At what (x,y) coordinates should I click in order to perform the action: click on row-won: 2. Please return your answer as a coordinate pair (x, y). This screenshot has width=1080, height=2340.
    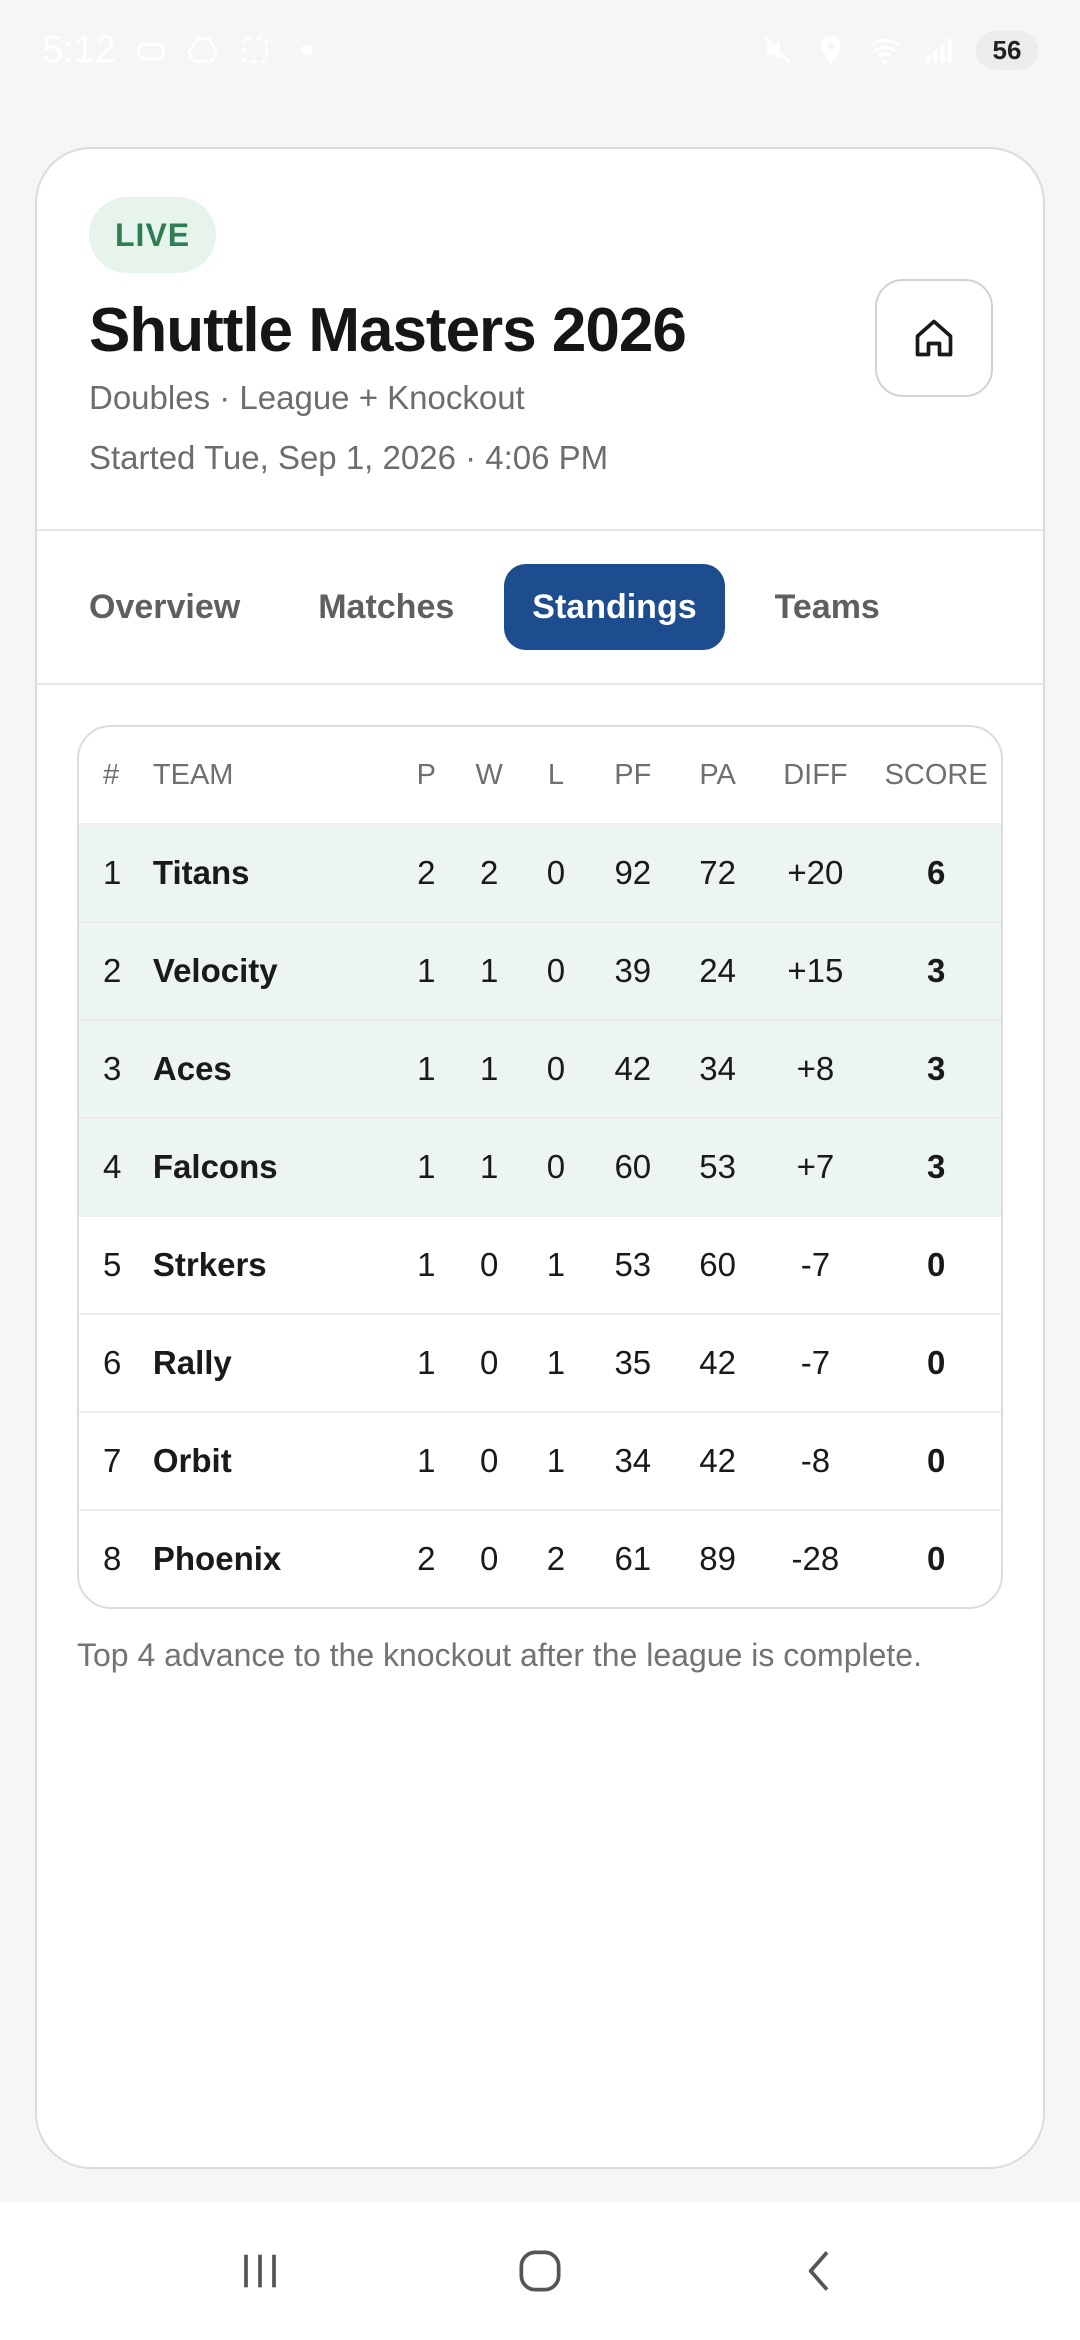
    Looking at the image, I should click on (489, 872).